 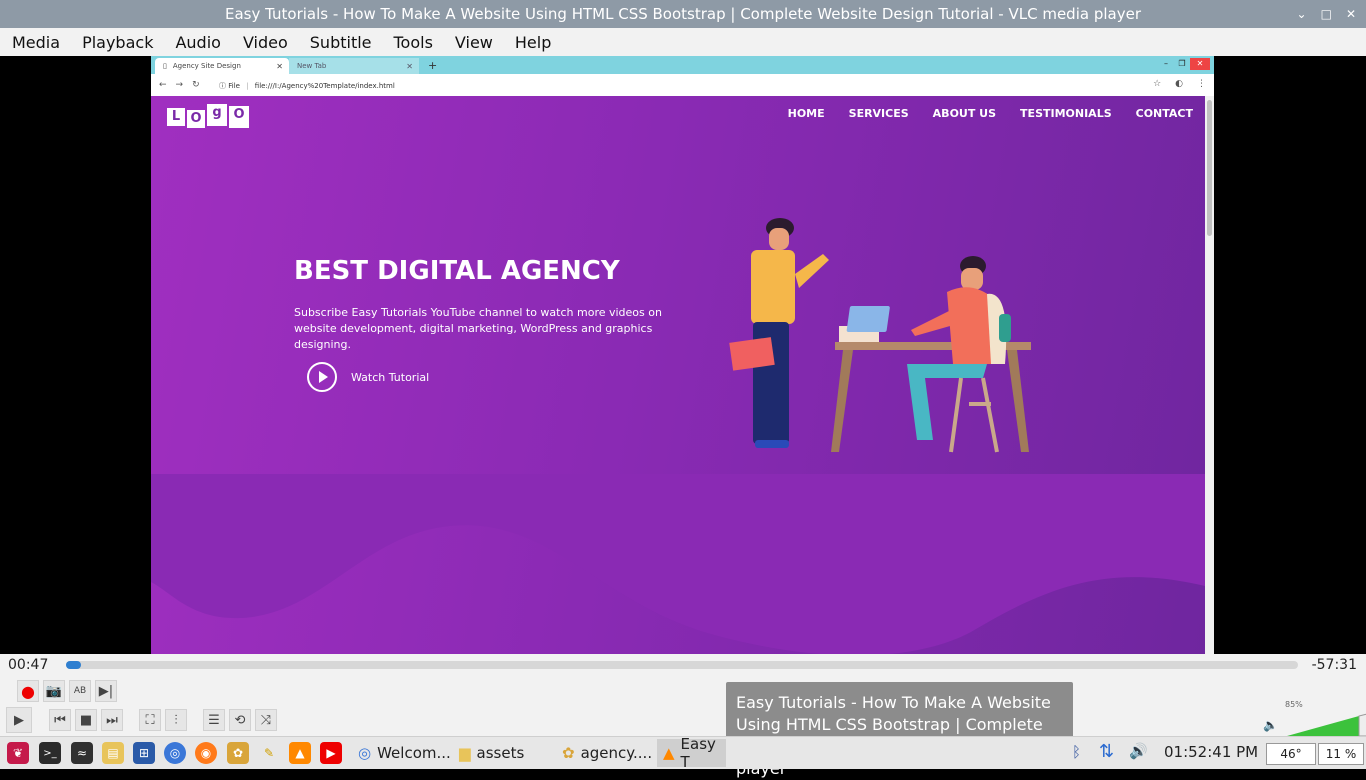 I want to click on record-button: ●, so click(x=28, y=691).